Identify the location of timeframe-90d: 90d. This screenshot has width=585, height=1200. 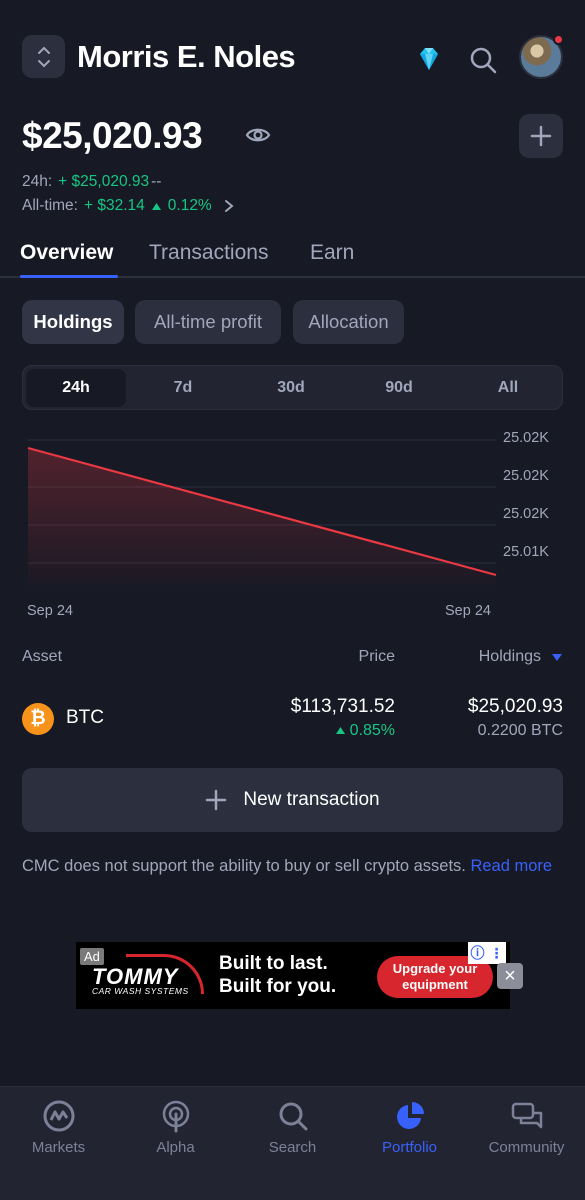
(399, 388).